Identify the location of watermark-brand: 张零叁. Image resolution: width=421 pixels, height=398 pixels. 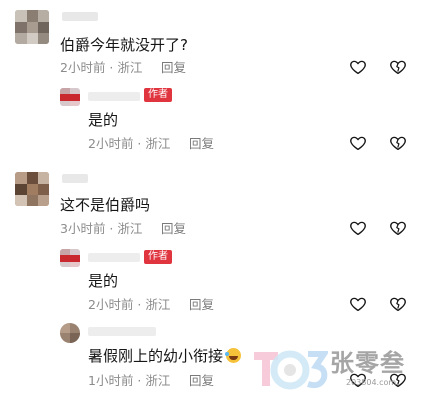
(367, 363).